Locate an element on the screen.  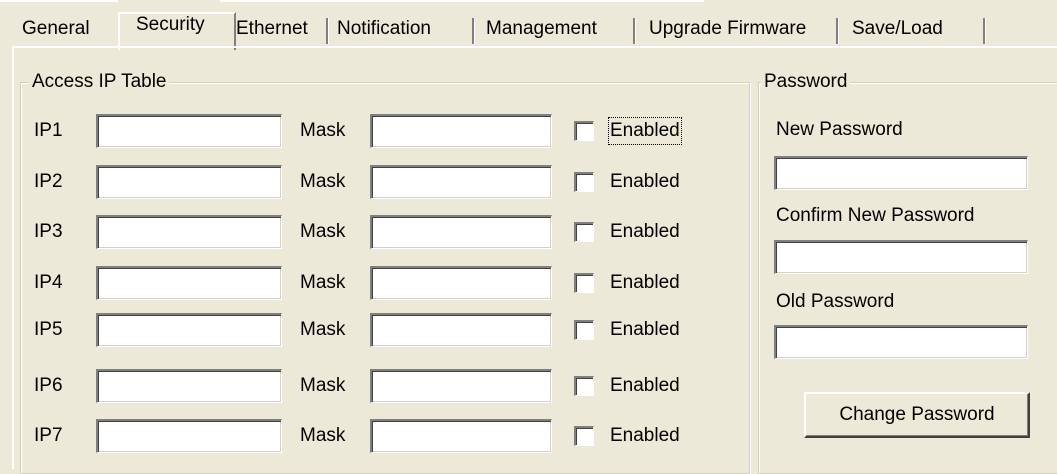
tab-label: Notification is located at coordinates (384, 28).